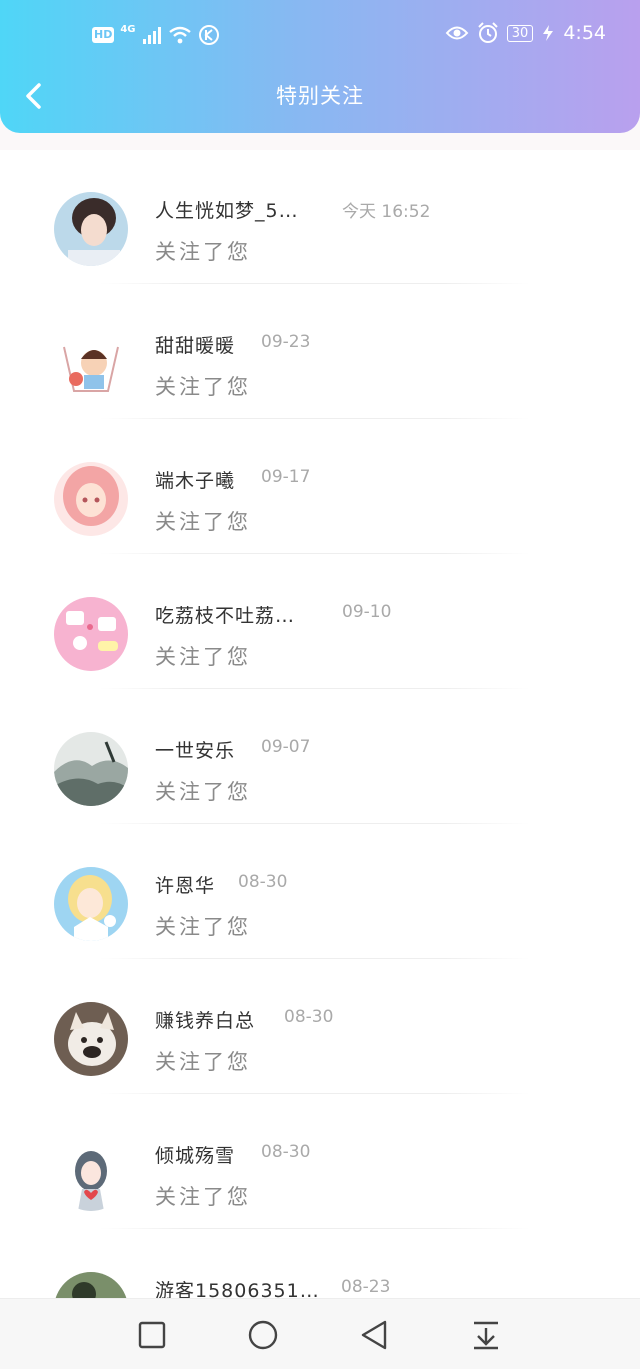 The width and height of the screenshot is (640, 1369). I want to click on list-item: 端木子曦 09-17 关注了您, so click(320, 487).